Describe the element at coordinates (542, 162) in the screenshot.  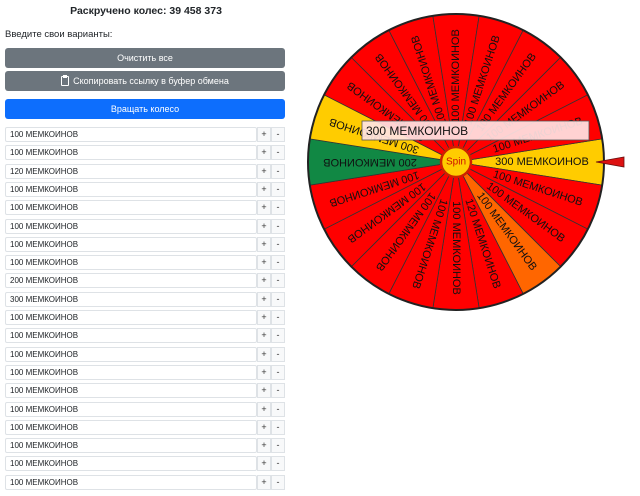
I see `wheel-segment-label: 300 МЕМКОИНОВ` at that location.